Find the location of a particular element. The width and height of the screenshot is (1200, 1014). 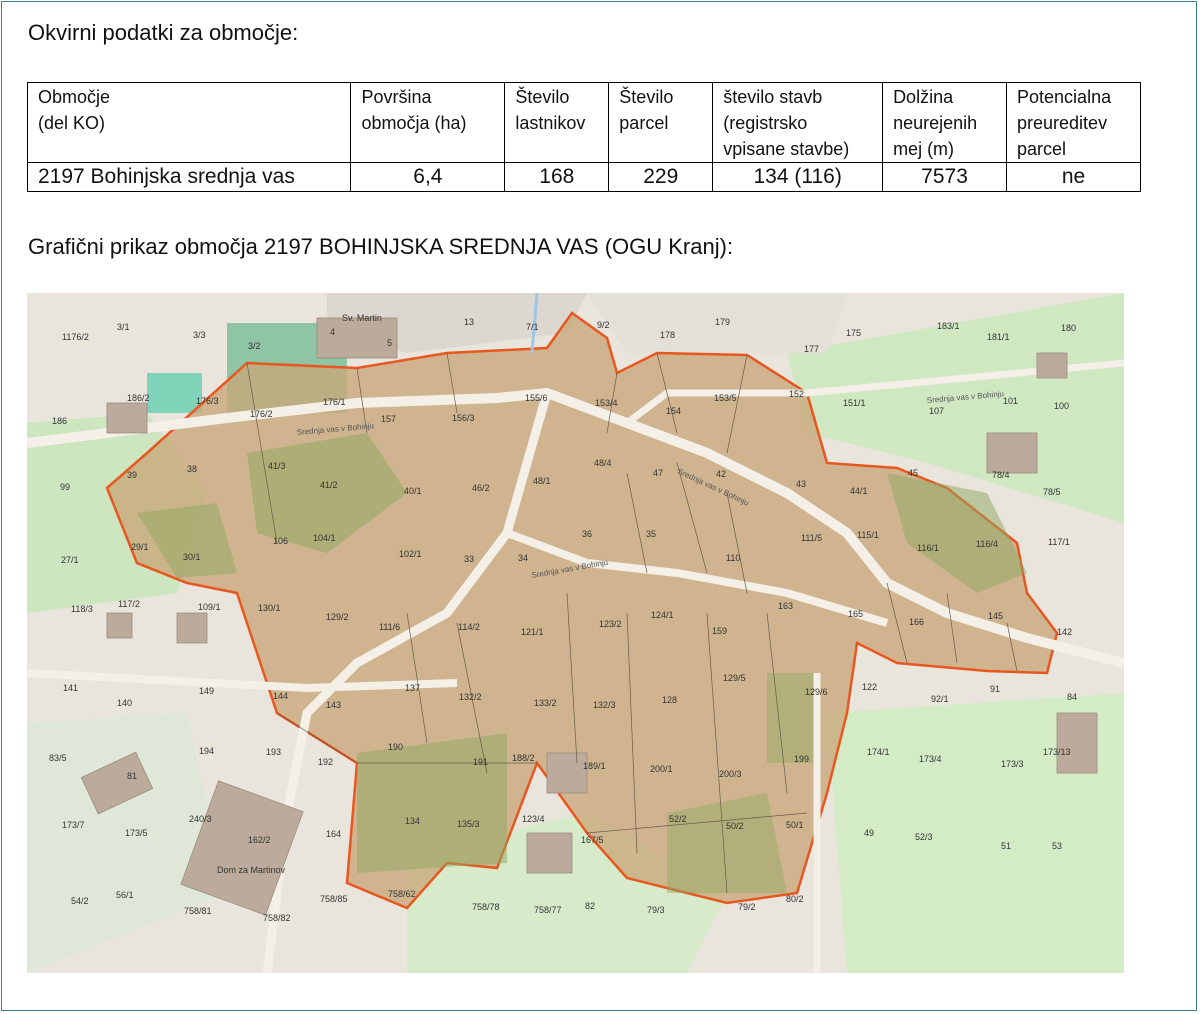

cell-lastniki: 168 is located at coordinates (557, 177).